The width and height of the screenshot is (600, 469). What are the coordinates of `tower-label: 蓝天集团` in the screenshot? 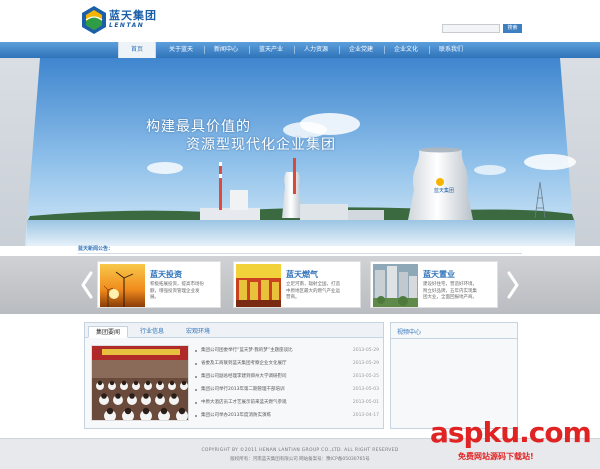 It's located at (444, 190).